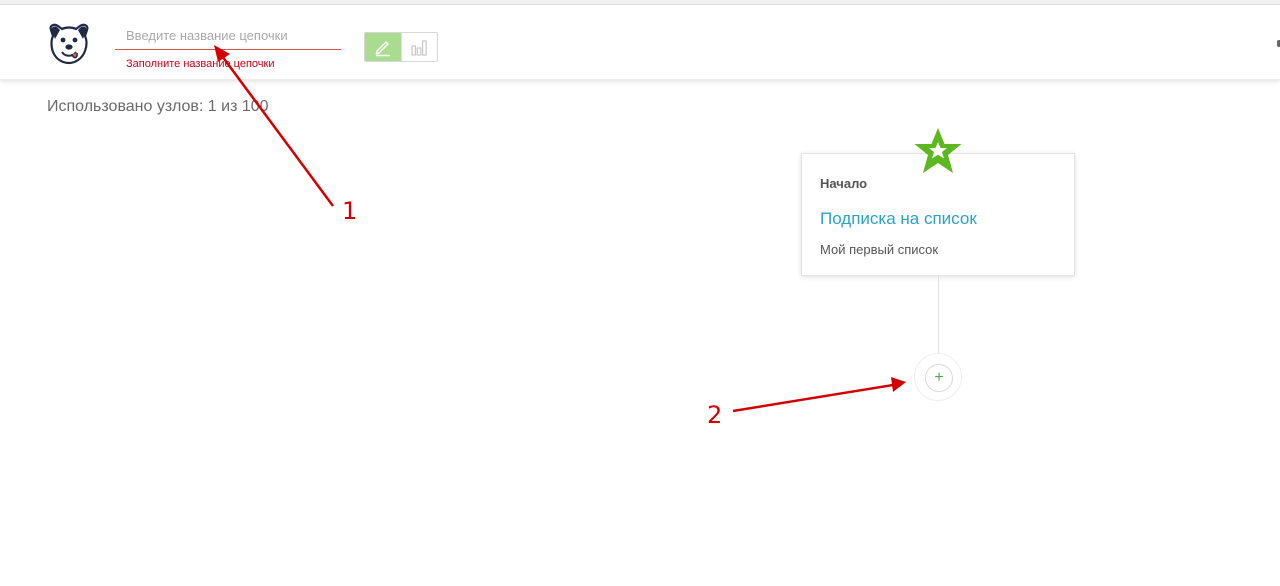  What do you see at coordinates (879, 249) in the screenshot?
I see `start-node-list-name: Мой первый список` at bounding box center [879, 249].